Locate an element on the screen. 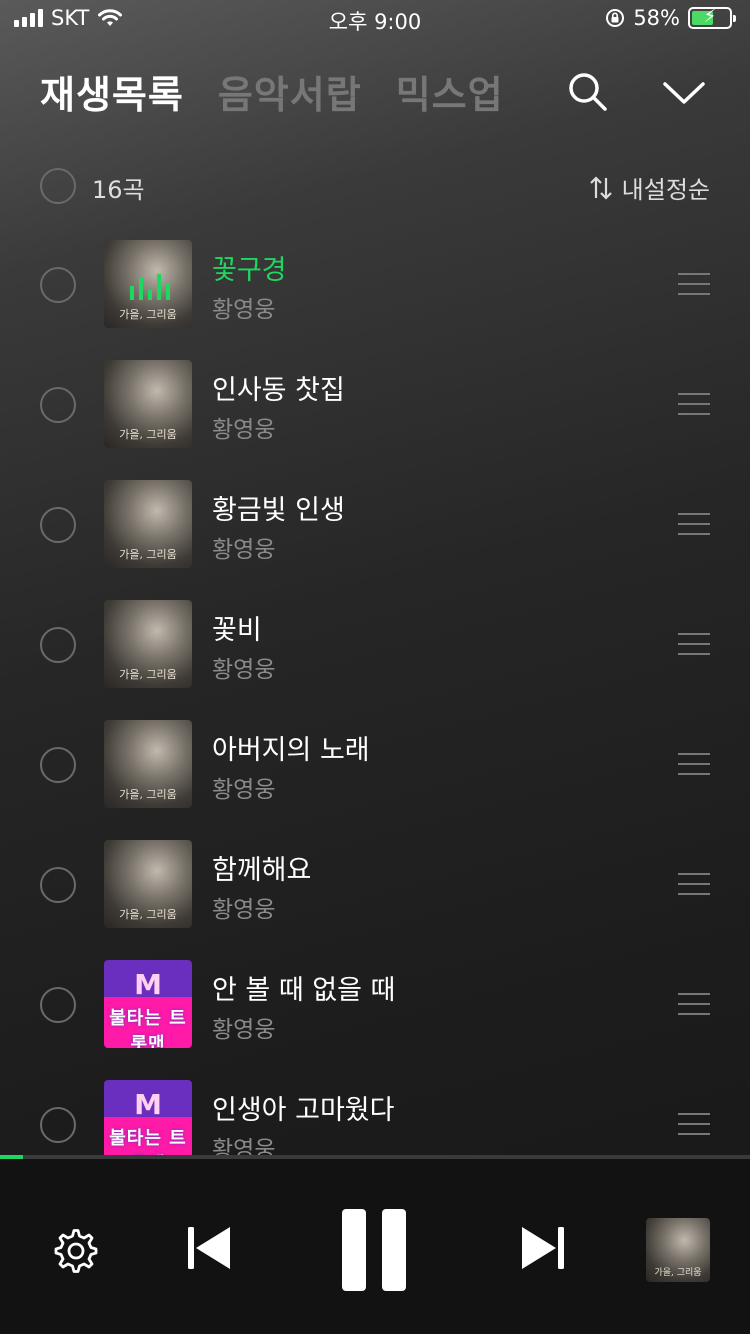 Image resolution: width=750 pixels, height=1334 pixels. song-title: 아버지의 노래 is located at coordinates (291, 750).